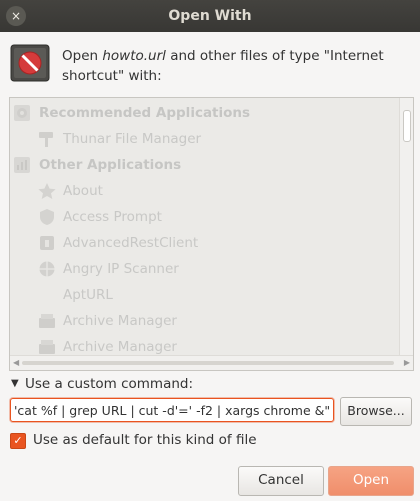  I want to click on vertical-scroll-thumb, so click(407, 126).